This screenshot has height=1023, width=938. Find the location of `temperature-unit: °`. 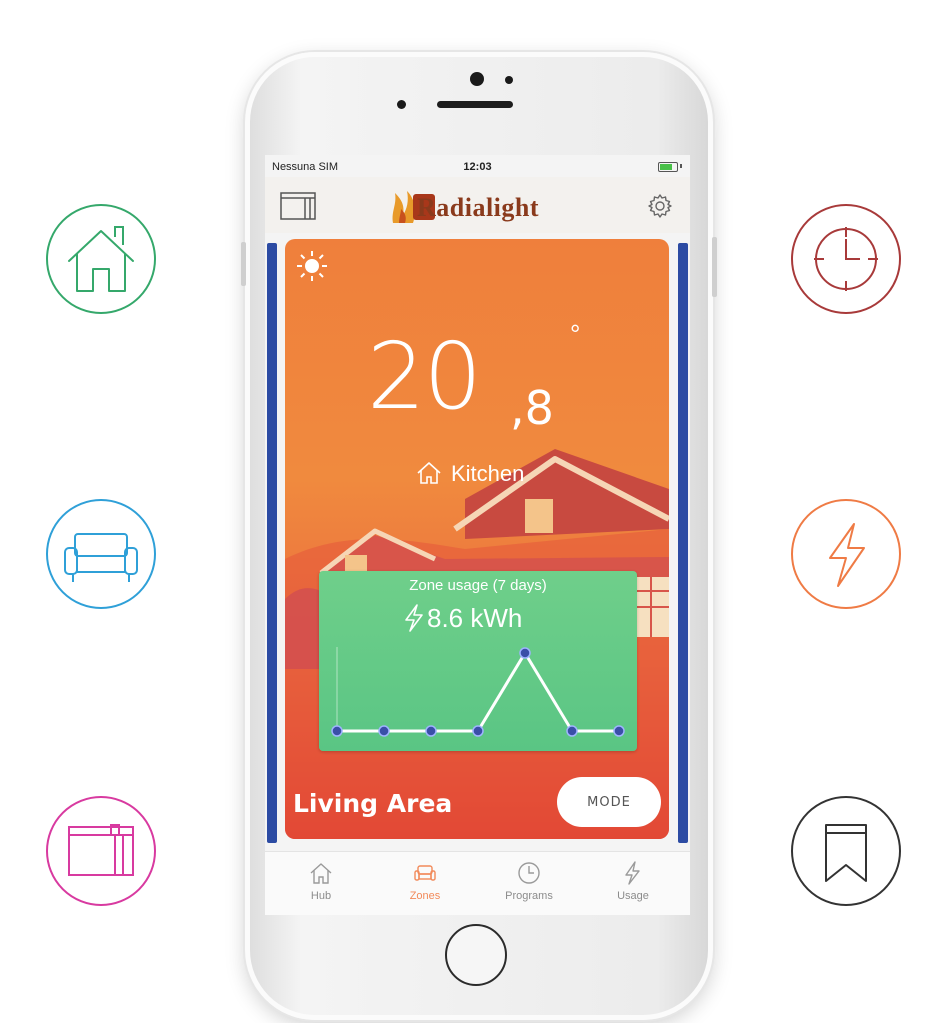

temperature-unit: ° is located at coordinates (575, 334).